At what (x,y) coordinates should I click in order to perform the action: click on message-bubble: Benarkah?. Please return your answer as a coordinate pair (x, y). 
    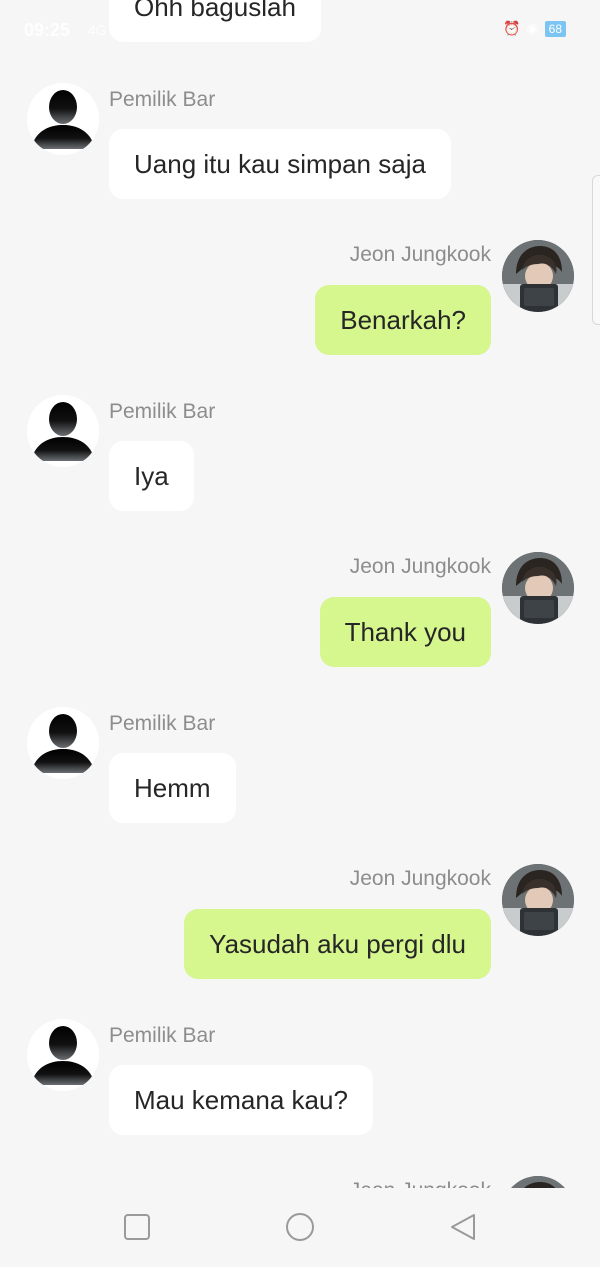
    Looking at the image, I should click on (403, 320).